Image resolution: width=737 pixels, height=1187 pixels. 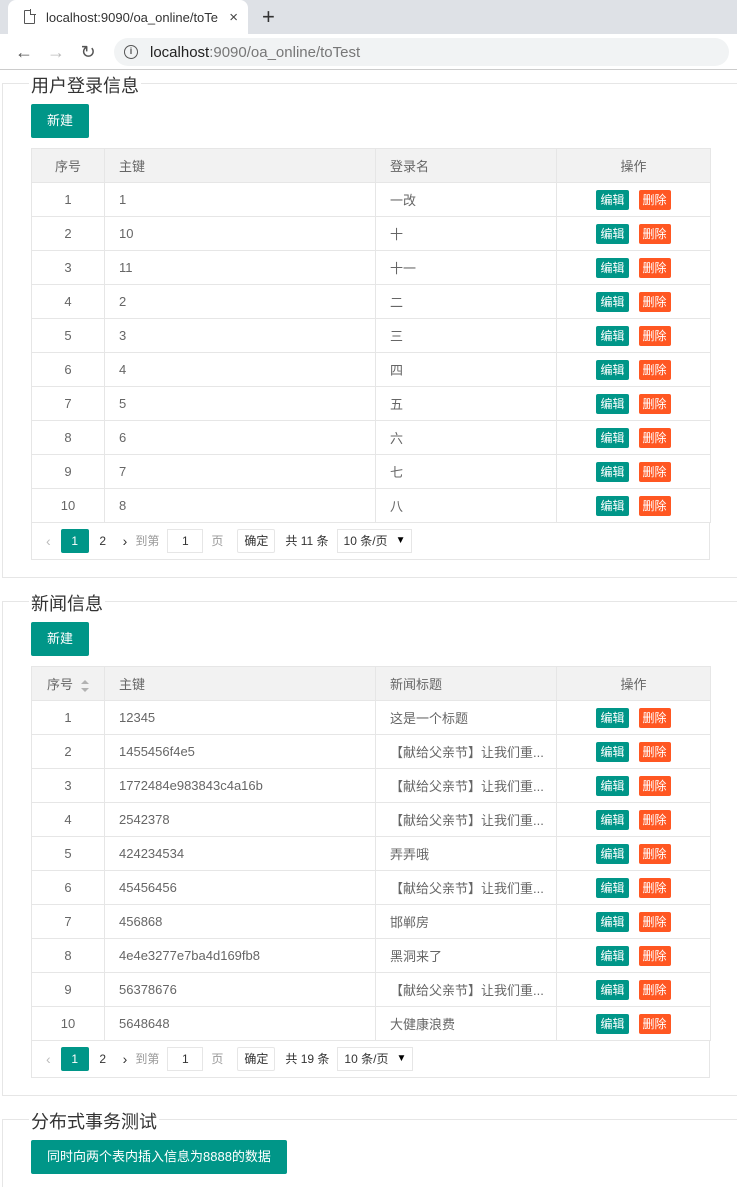 What do you see at coordinates (466, 955) in the screenshot?
I see `row-name: 黑洞来了` at bounding box center [466, 955].